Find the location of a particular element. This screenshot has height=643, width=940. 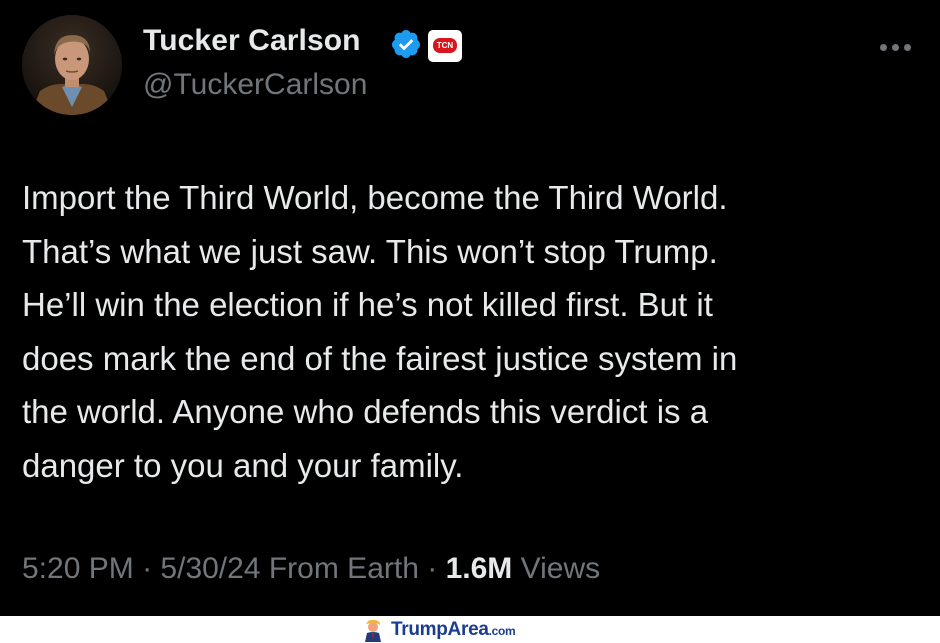

avatar is located at coordinates (72, 65).